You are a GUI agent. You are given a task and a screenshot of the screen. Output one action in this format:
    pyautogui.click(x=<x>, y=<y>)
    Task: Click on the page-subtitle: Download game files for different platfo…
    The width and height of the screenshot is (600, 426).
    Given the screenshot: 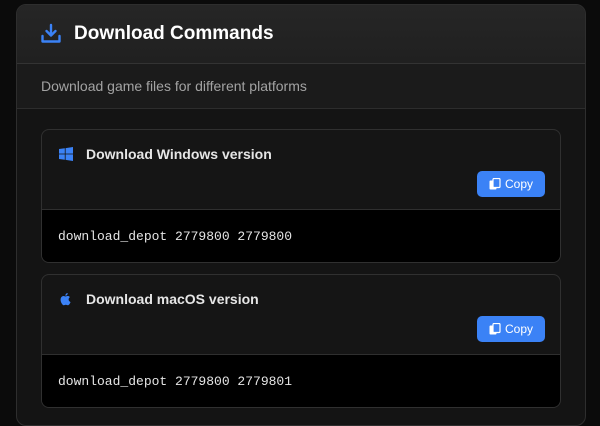 What is the action you would take?
    pyautogui.click(x=174, y=86)
    